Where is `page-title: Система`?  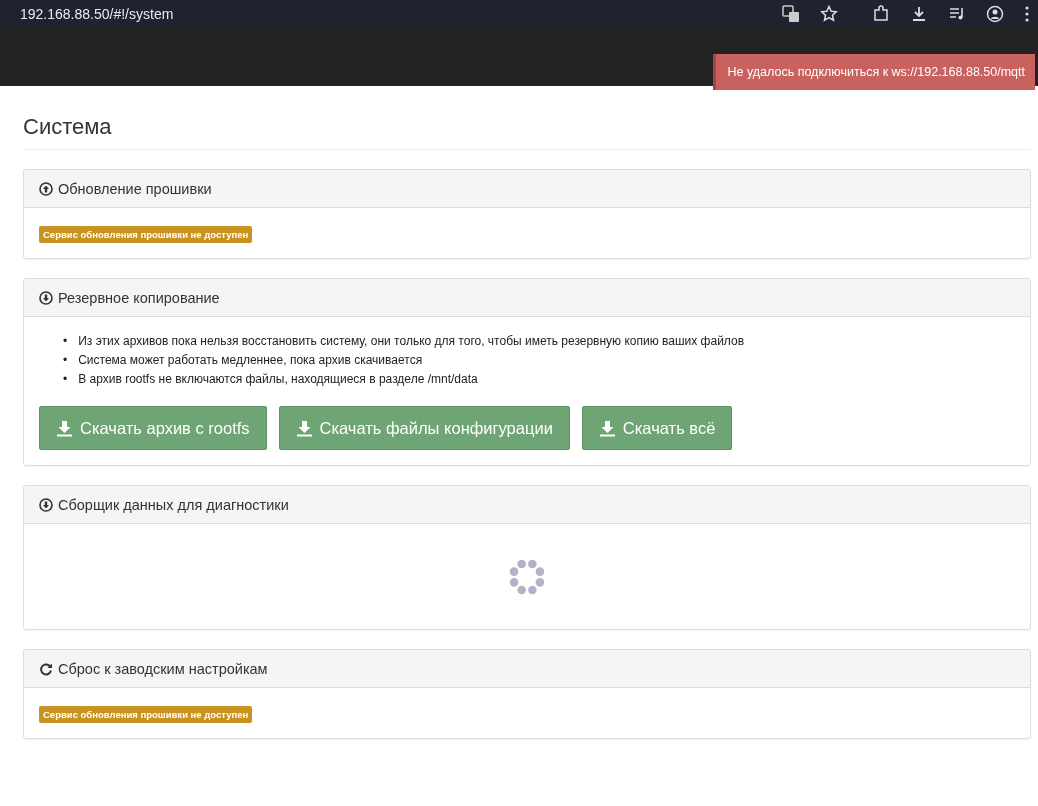
page-title: Система is located at coordinates (527, 132).